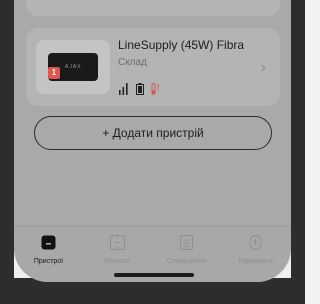 This screenshot has width=320, height=304. Describe the element at coordinates (54, 73) in the screenshot. I see `alert-count-badge: 1` at that location.